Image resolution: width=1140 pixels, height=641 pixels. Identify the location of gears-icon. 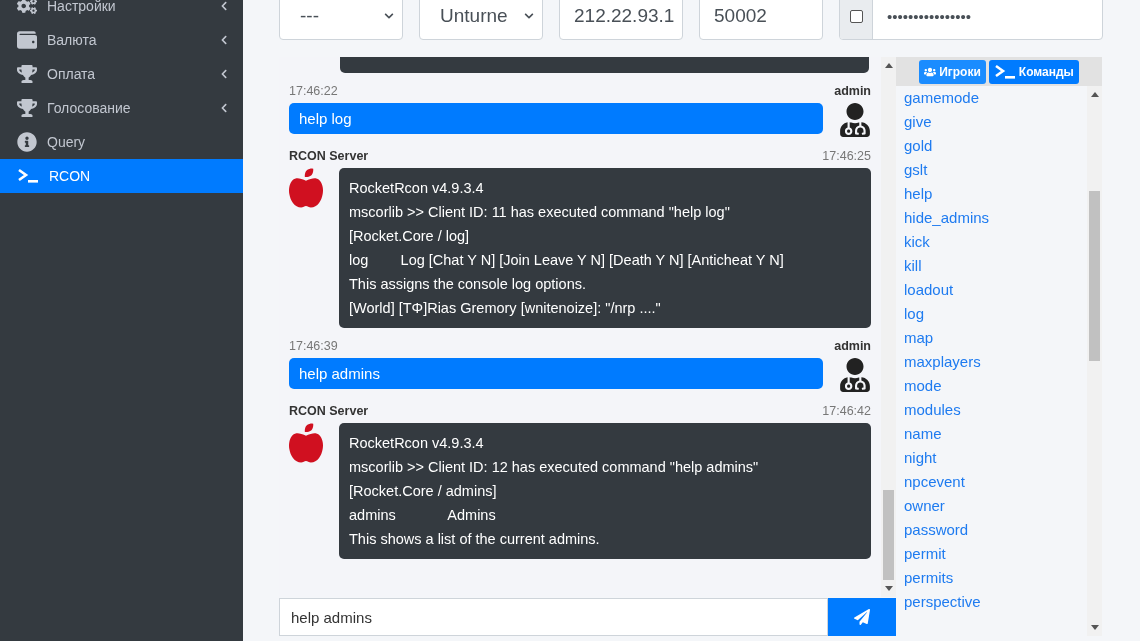
(27, 8).